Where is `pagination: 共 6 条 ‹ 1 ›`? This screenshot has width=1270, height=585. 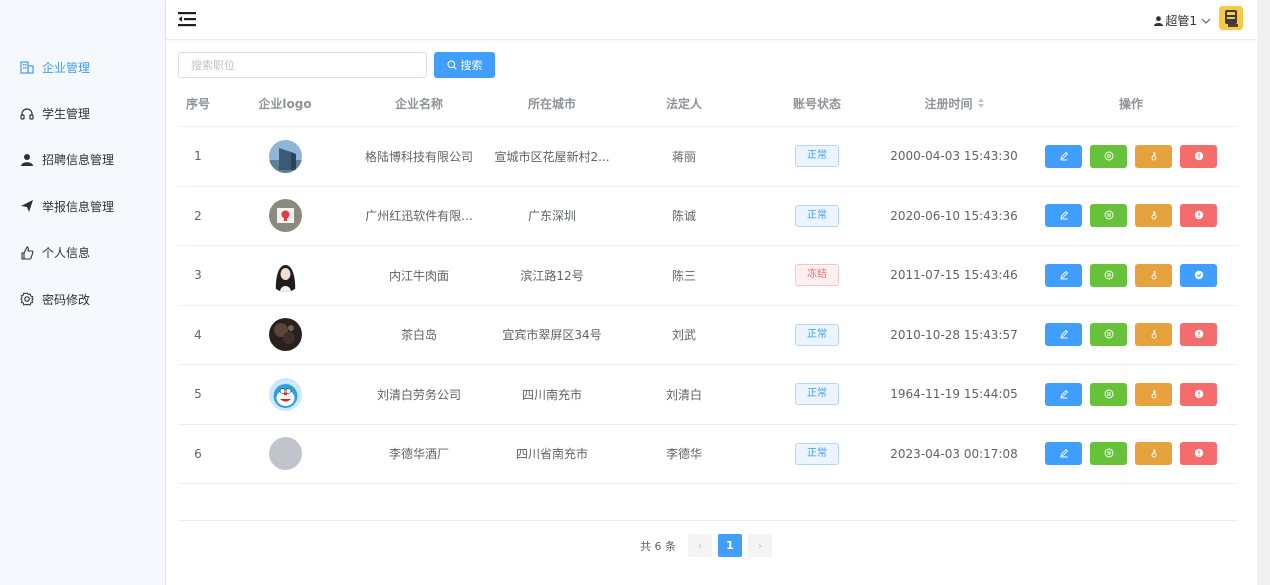 pagination: 共 6 条 ‹ 1 › is located at coordinates (706, 545).